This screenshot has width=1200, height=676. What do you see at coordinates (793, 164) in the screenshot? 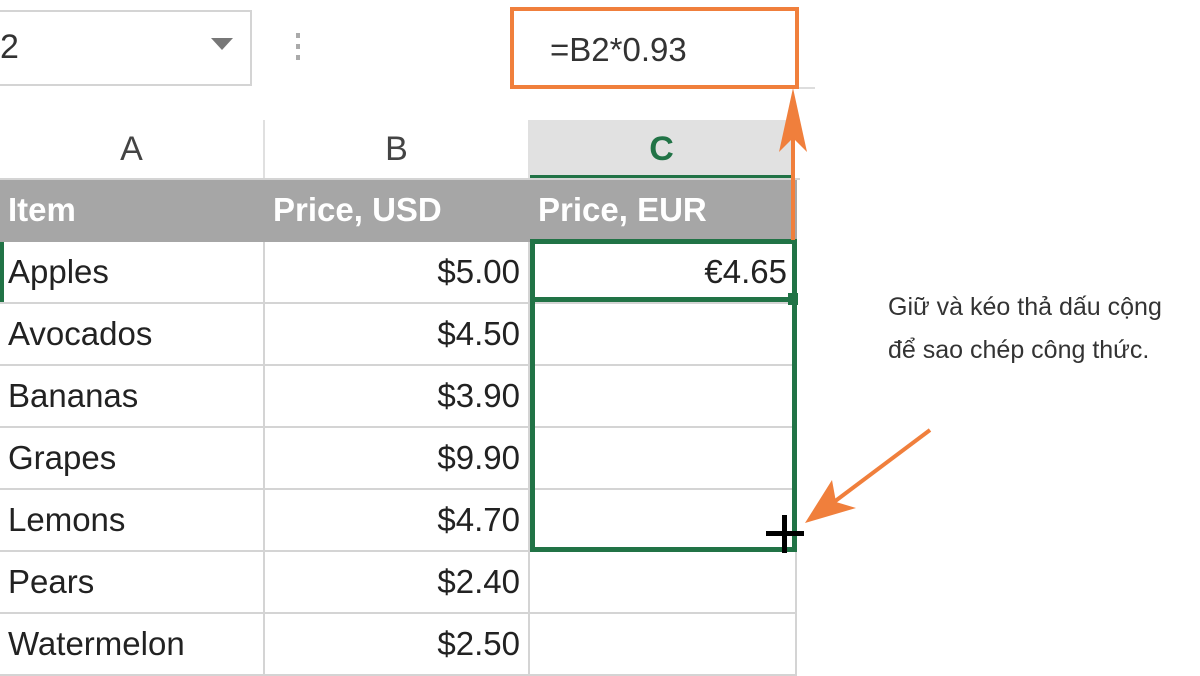
I see `arrow-to-formula-icon` at bounding box center [793, 164].